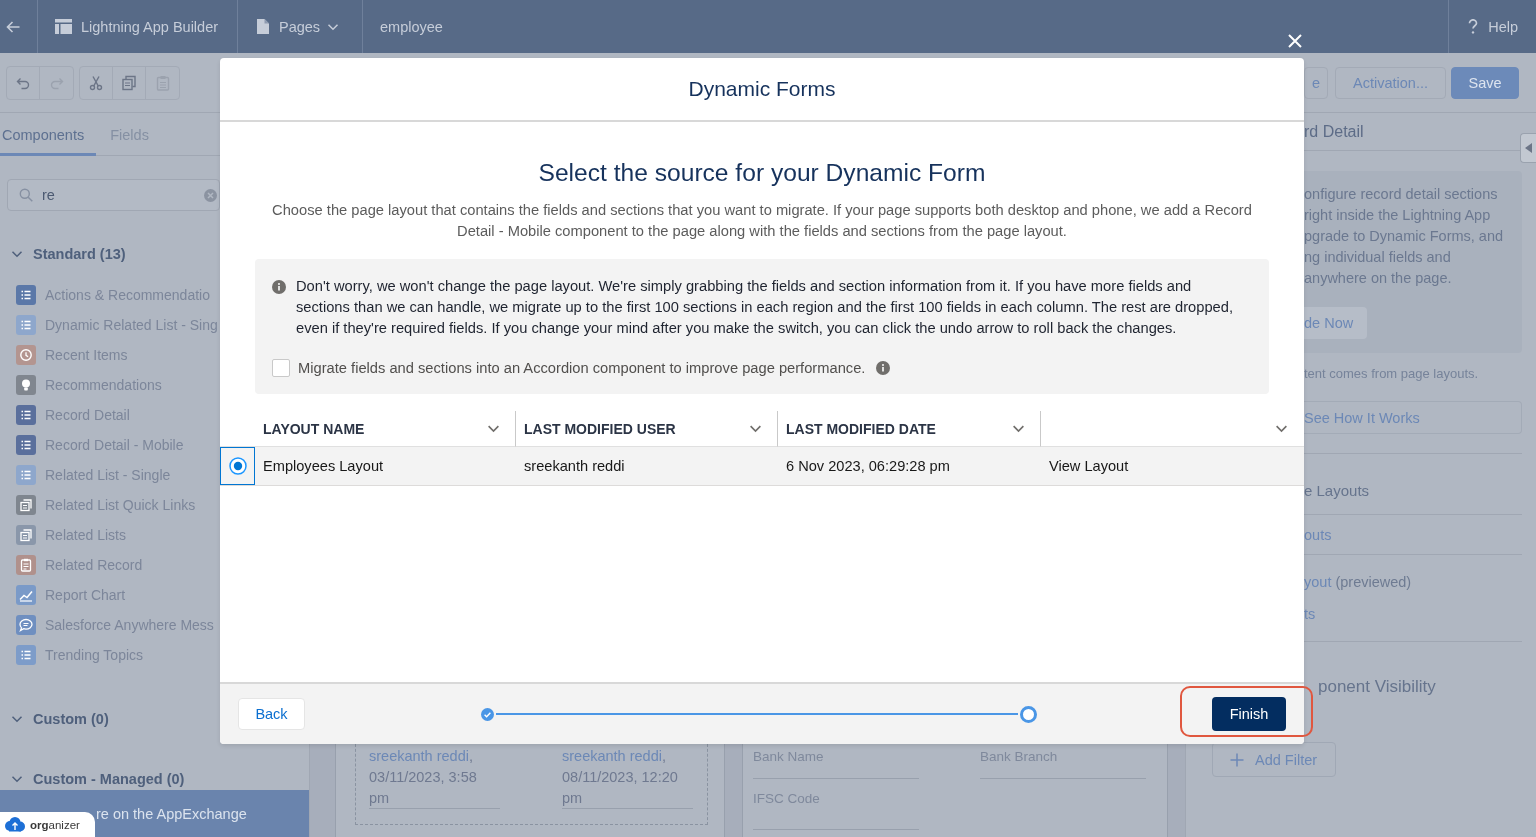  I want to click on document-icon, so click(263, 26).